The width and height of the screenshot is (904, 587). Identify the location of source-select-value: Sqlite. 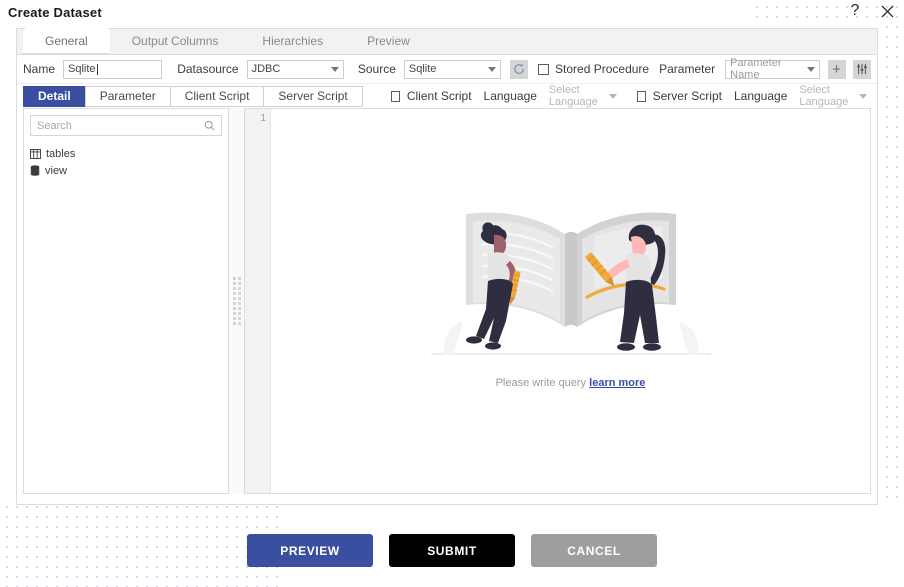
(422, 69).